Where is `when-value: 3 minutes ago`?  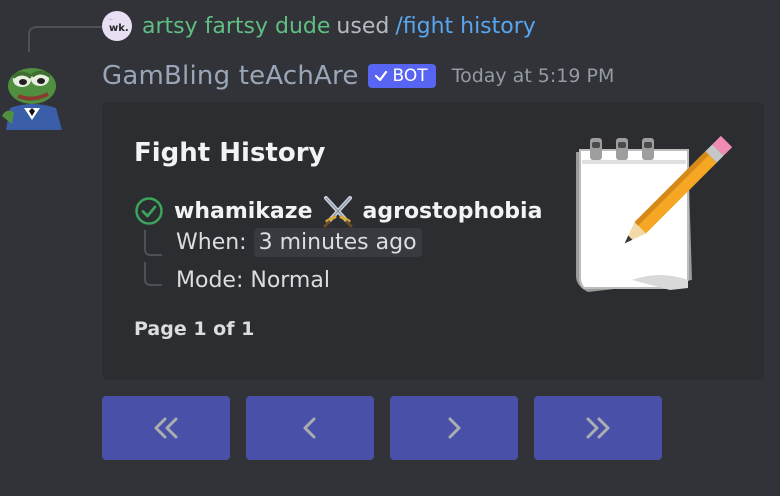 when-value: 3 minutes ago is located at coordinates (337, 242).